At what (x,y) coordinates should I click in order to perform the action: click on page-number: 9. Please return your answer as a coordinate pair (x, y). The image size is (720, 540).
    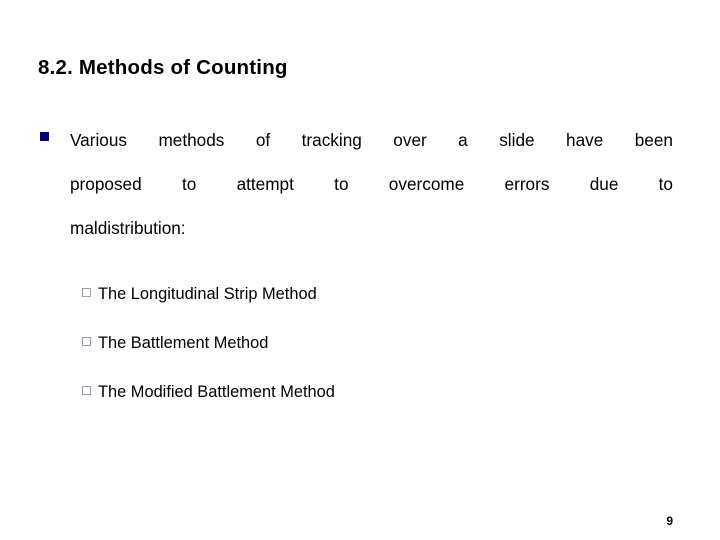
    Looking at the image, I should click on (669, 521).